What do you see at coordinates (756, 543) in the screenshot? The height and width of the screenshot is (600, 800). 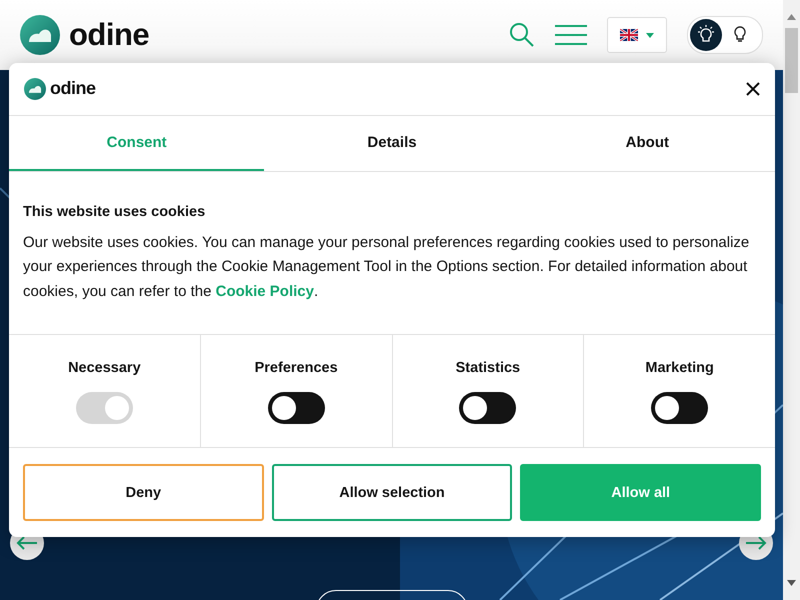 I see `arrow-right-icon` at bounding box center [756, 543].